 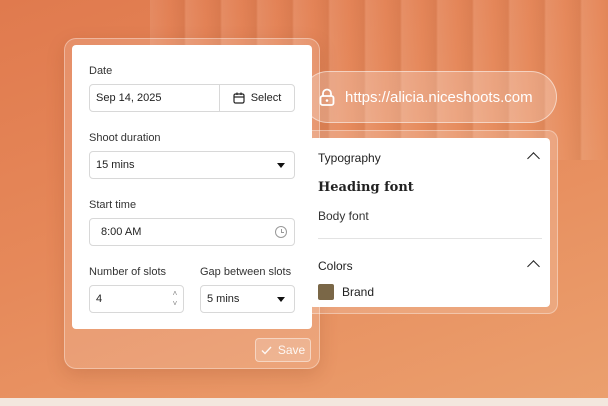 What do you see at coordinates (327, 97) in the screenshot?
I see `lock-icon` at bounding box center [327, 97].